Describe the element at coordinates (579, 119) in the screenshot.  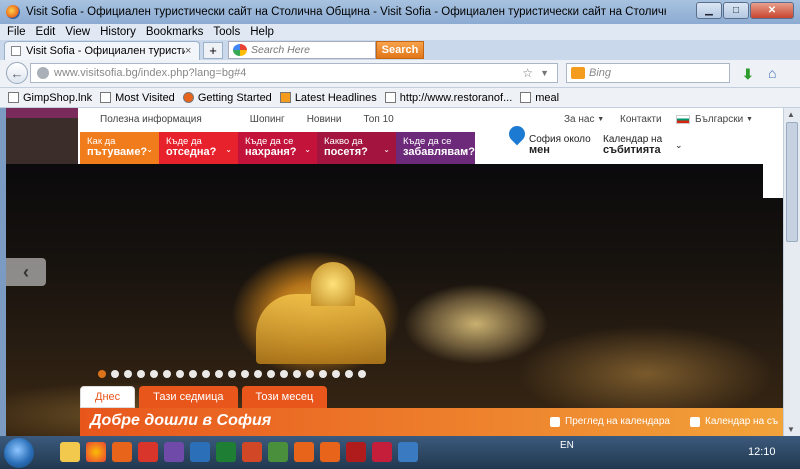
I see `about-label: За нас` at that location.